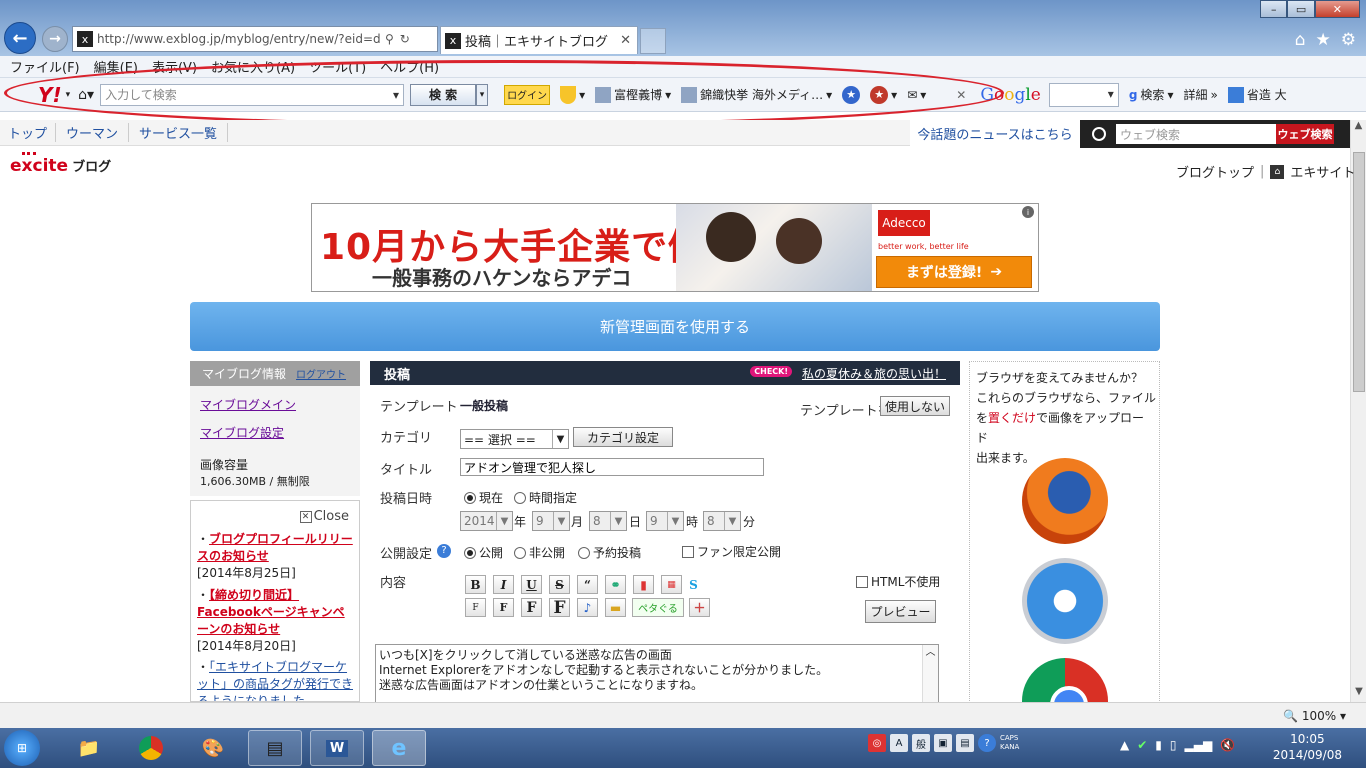 This screenshot has width=1366, height=768. Describe the element at coordinates (1151, 94) in the screenshot. I see `google-search-button: g 検索 ▾` at that location.